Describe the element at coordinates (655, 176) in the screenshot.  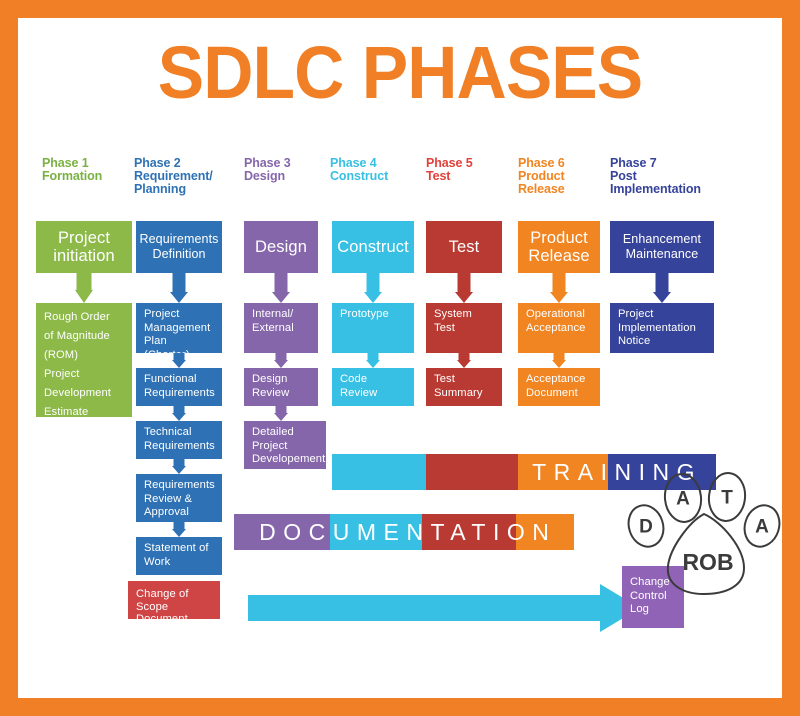
I see `phase-header-7: Phase 7 Post Implementation` at that location.